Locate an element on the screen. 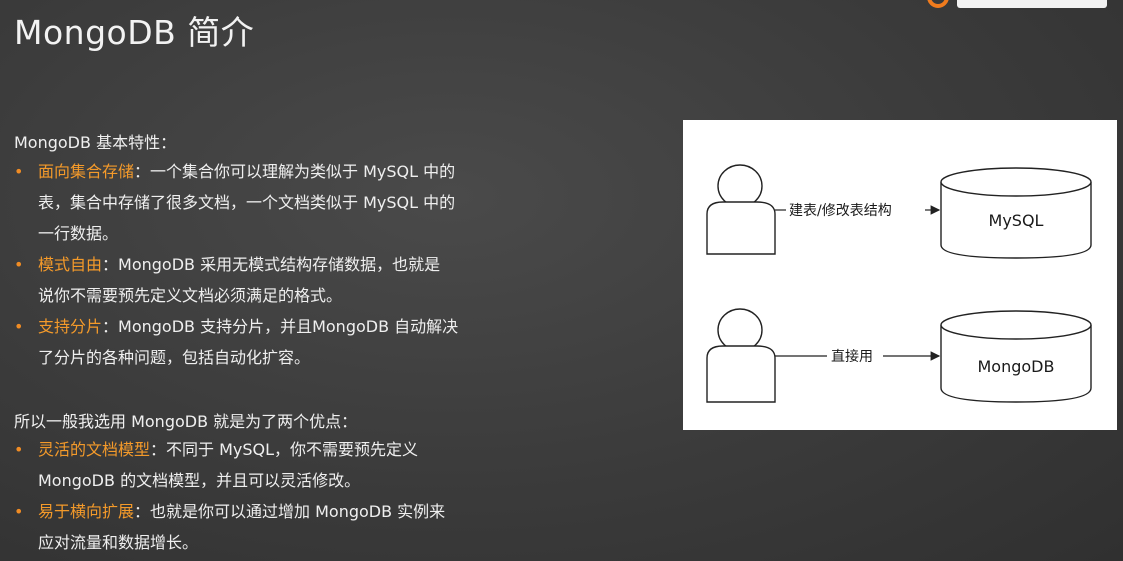 The width and height of the screenshot is (1123, 561). feature-highlight: 面向集合存储 is located at coordinates (86, 171).